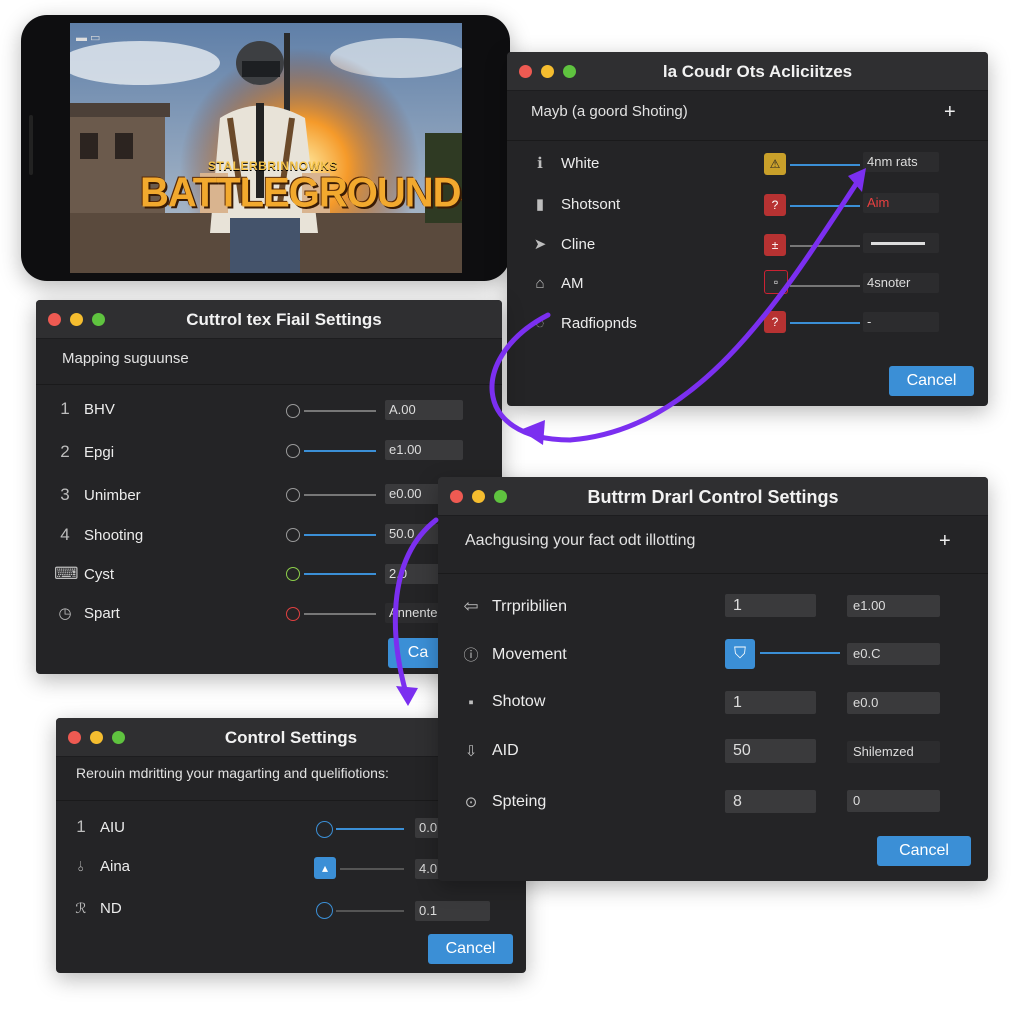 Image resolution: width=1024 pixels, height=1024 pixels. What do you see at coordinates (770, 801) in the screenshot?
I see `number-input: 8` at bounding box center [770, 801].